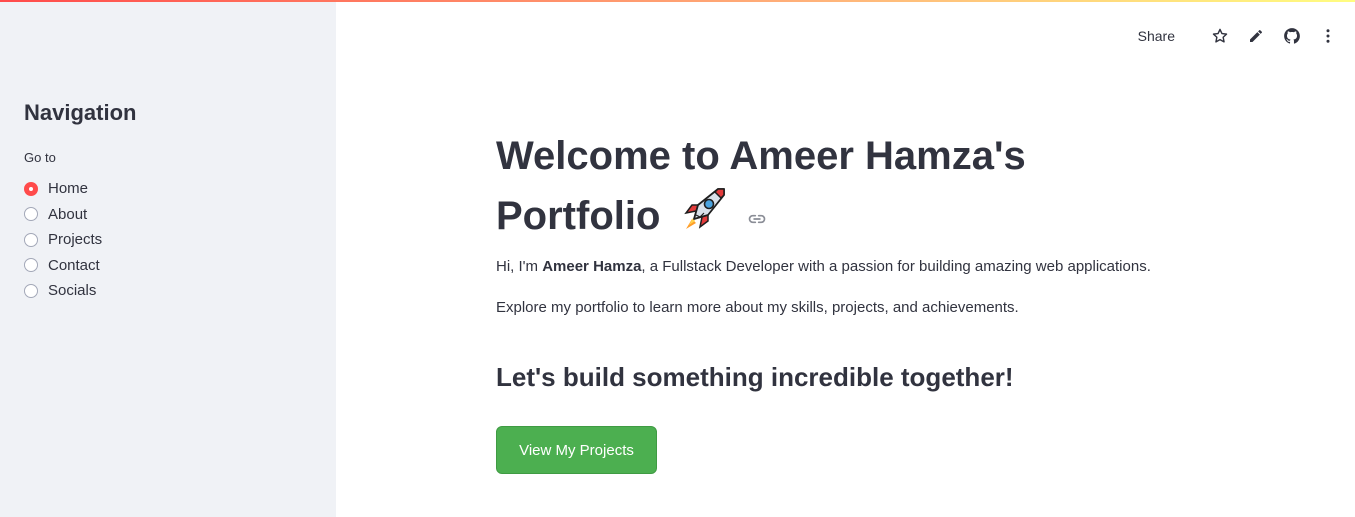 The height and width of the screenshot is (517, 1355). What do you see at coordinates (31, 188) in the screenshot?
I see `radio-button-checked` at bounding box center [31, 188].